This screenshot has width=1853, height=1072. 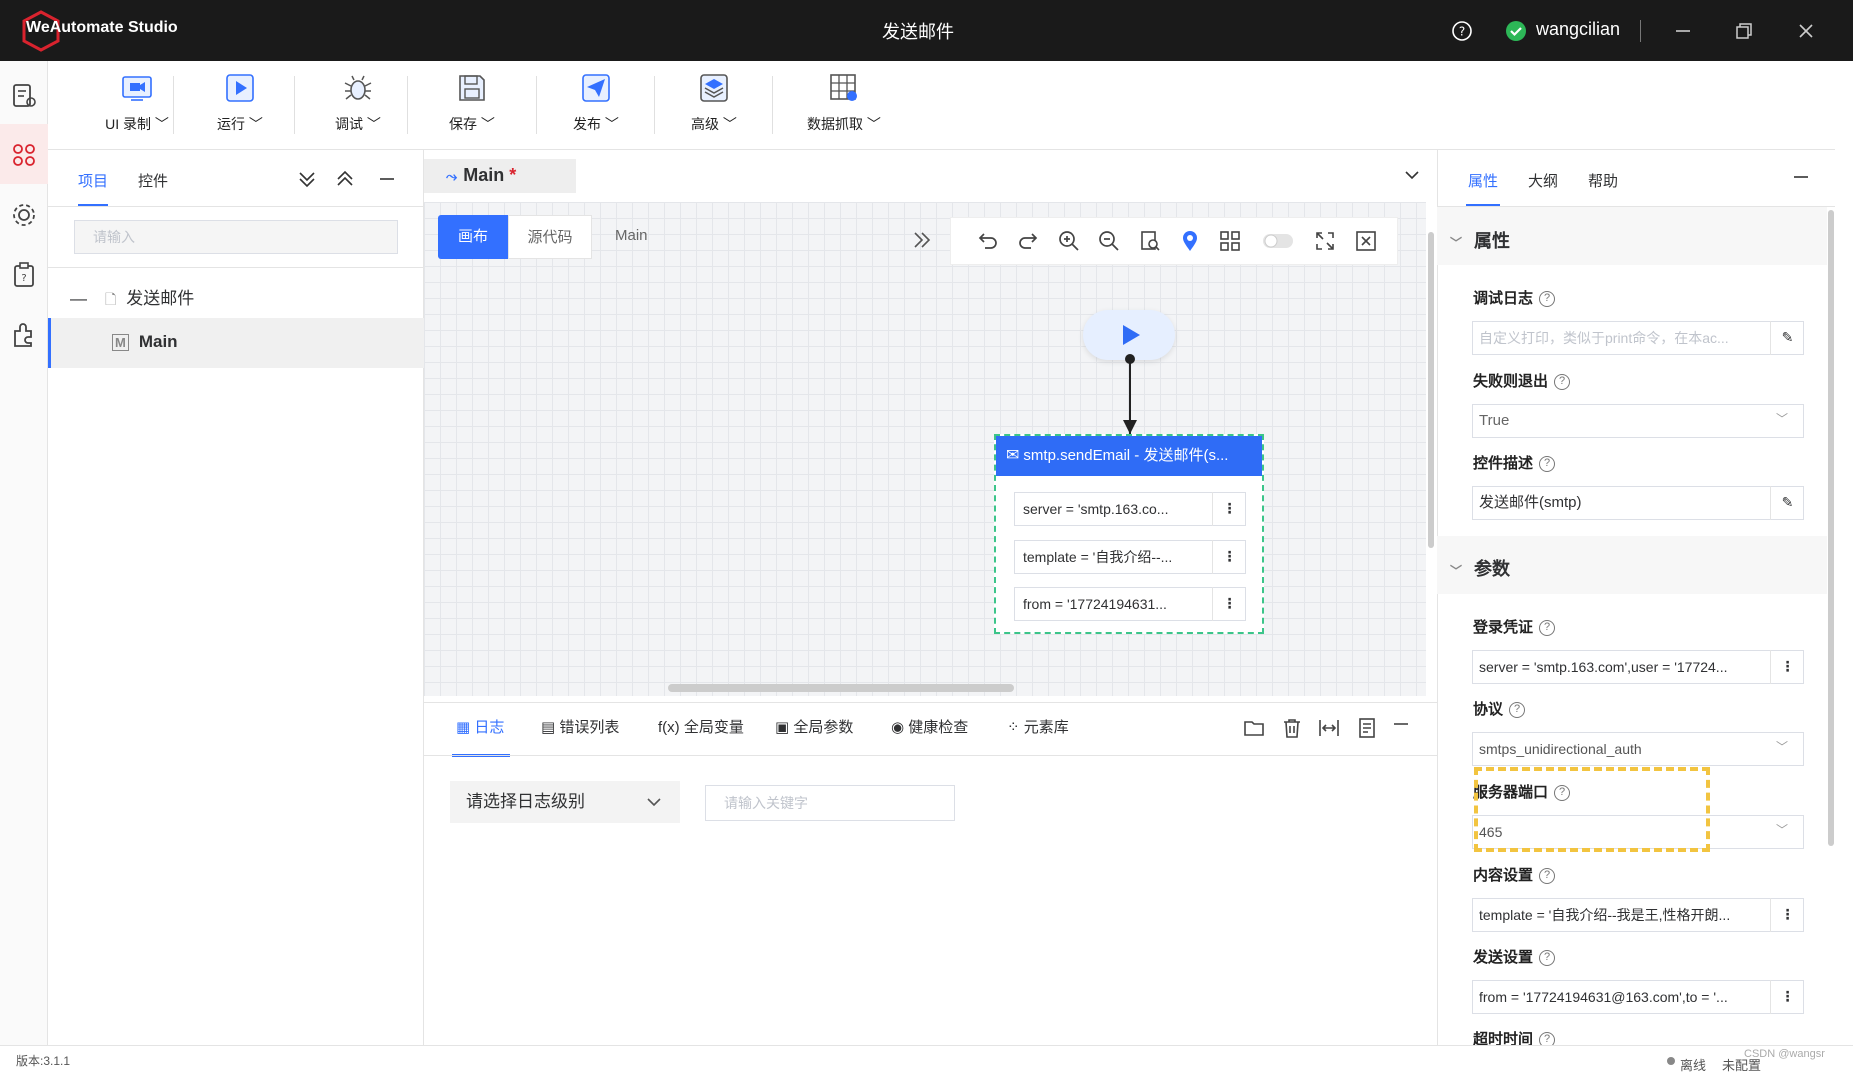 What do you see at coordinates (1784, 1054) in the screenshot?
I see `watermark: CSDN @wangsr` at bounding box center [1784, 1054].